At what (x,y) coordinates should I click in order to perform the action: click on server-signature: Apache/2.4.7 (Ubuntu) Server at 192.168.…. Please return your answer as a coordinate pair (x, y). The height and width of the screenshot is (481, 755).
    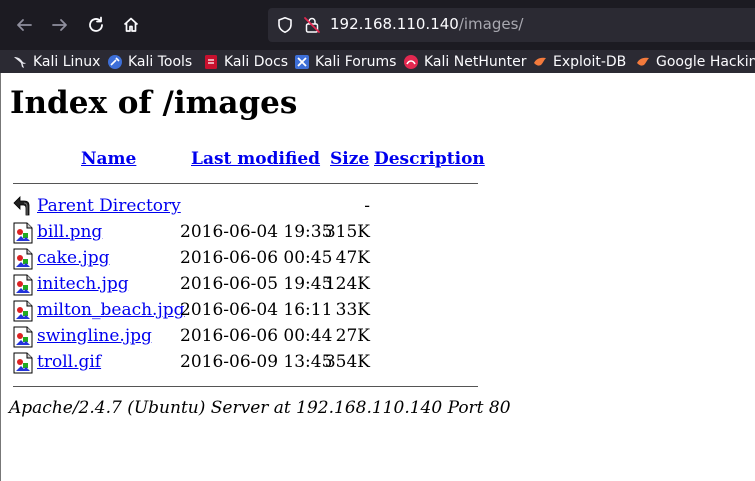
    Looking at the image, I should click on (260, 408).